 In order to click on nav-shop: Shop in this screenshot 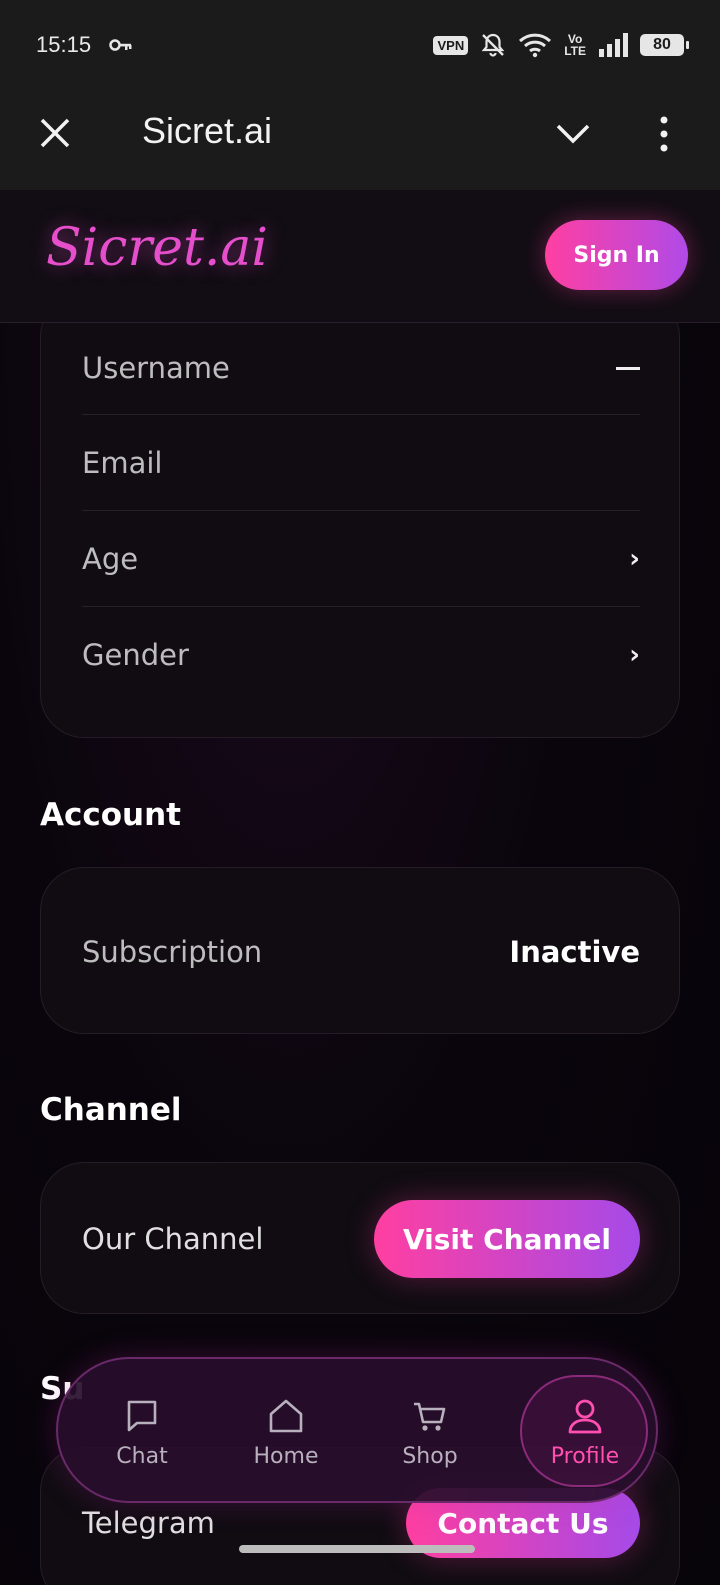, I will do `click(430, 1432)`.